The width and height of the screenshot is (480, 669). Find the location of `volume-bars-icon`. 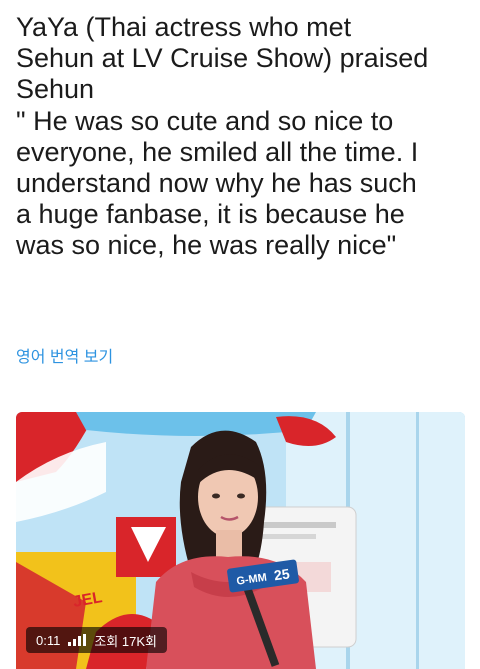

volume-bars-icon is located at coordinates (77, 640).